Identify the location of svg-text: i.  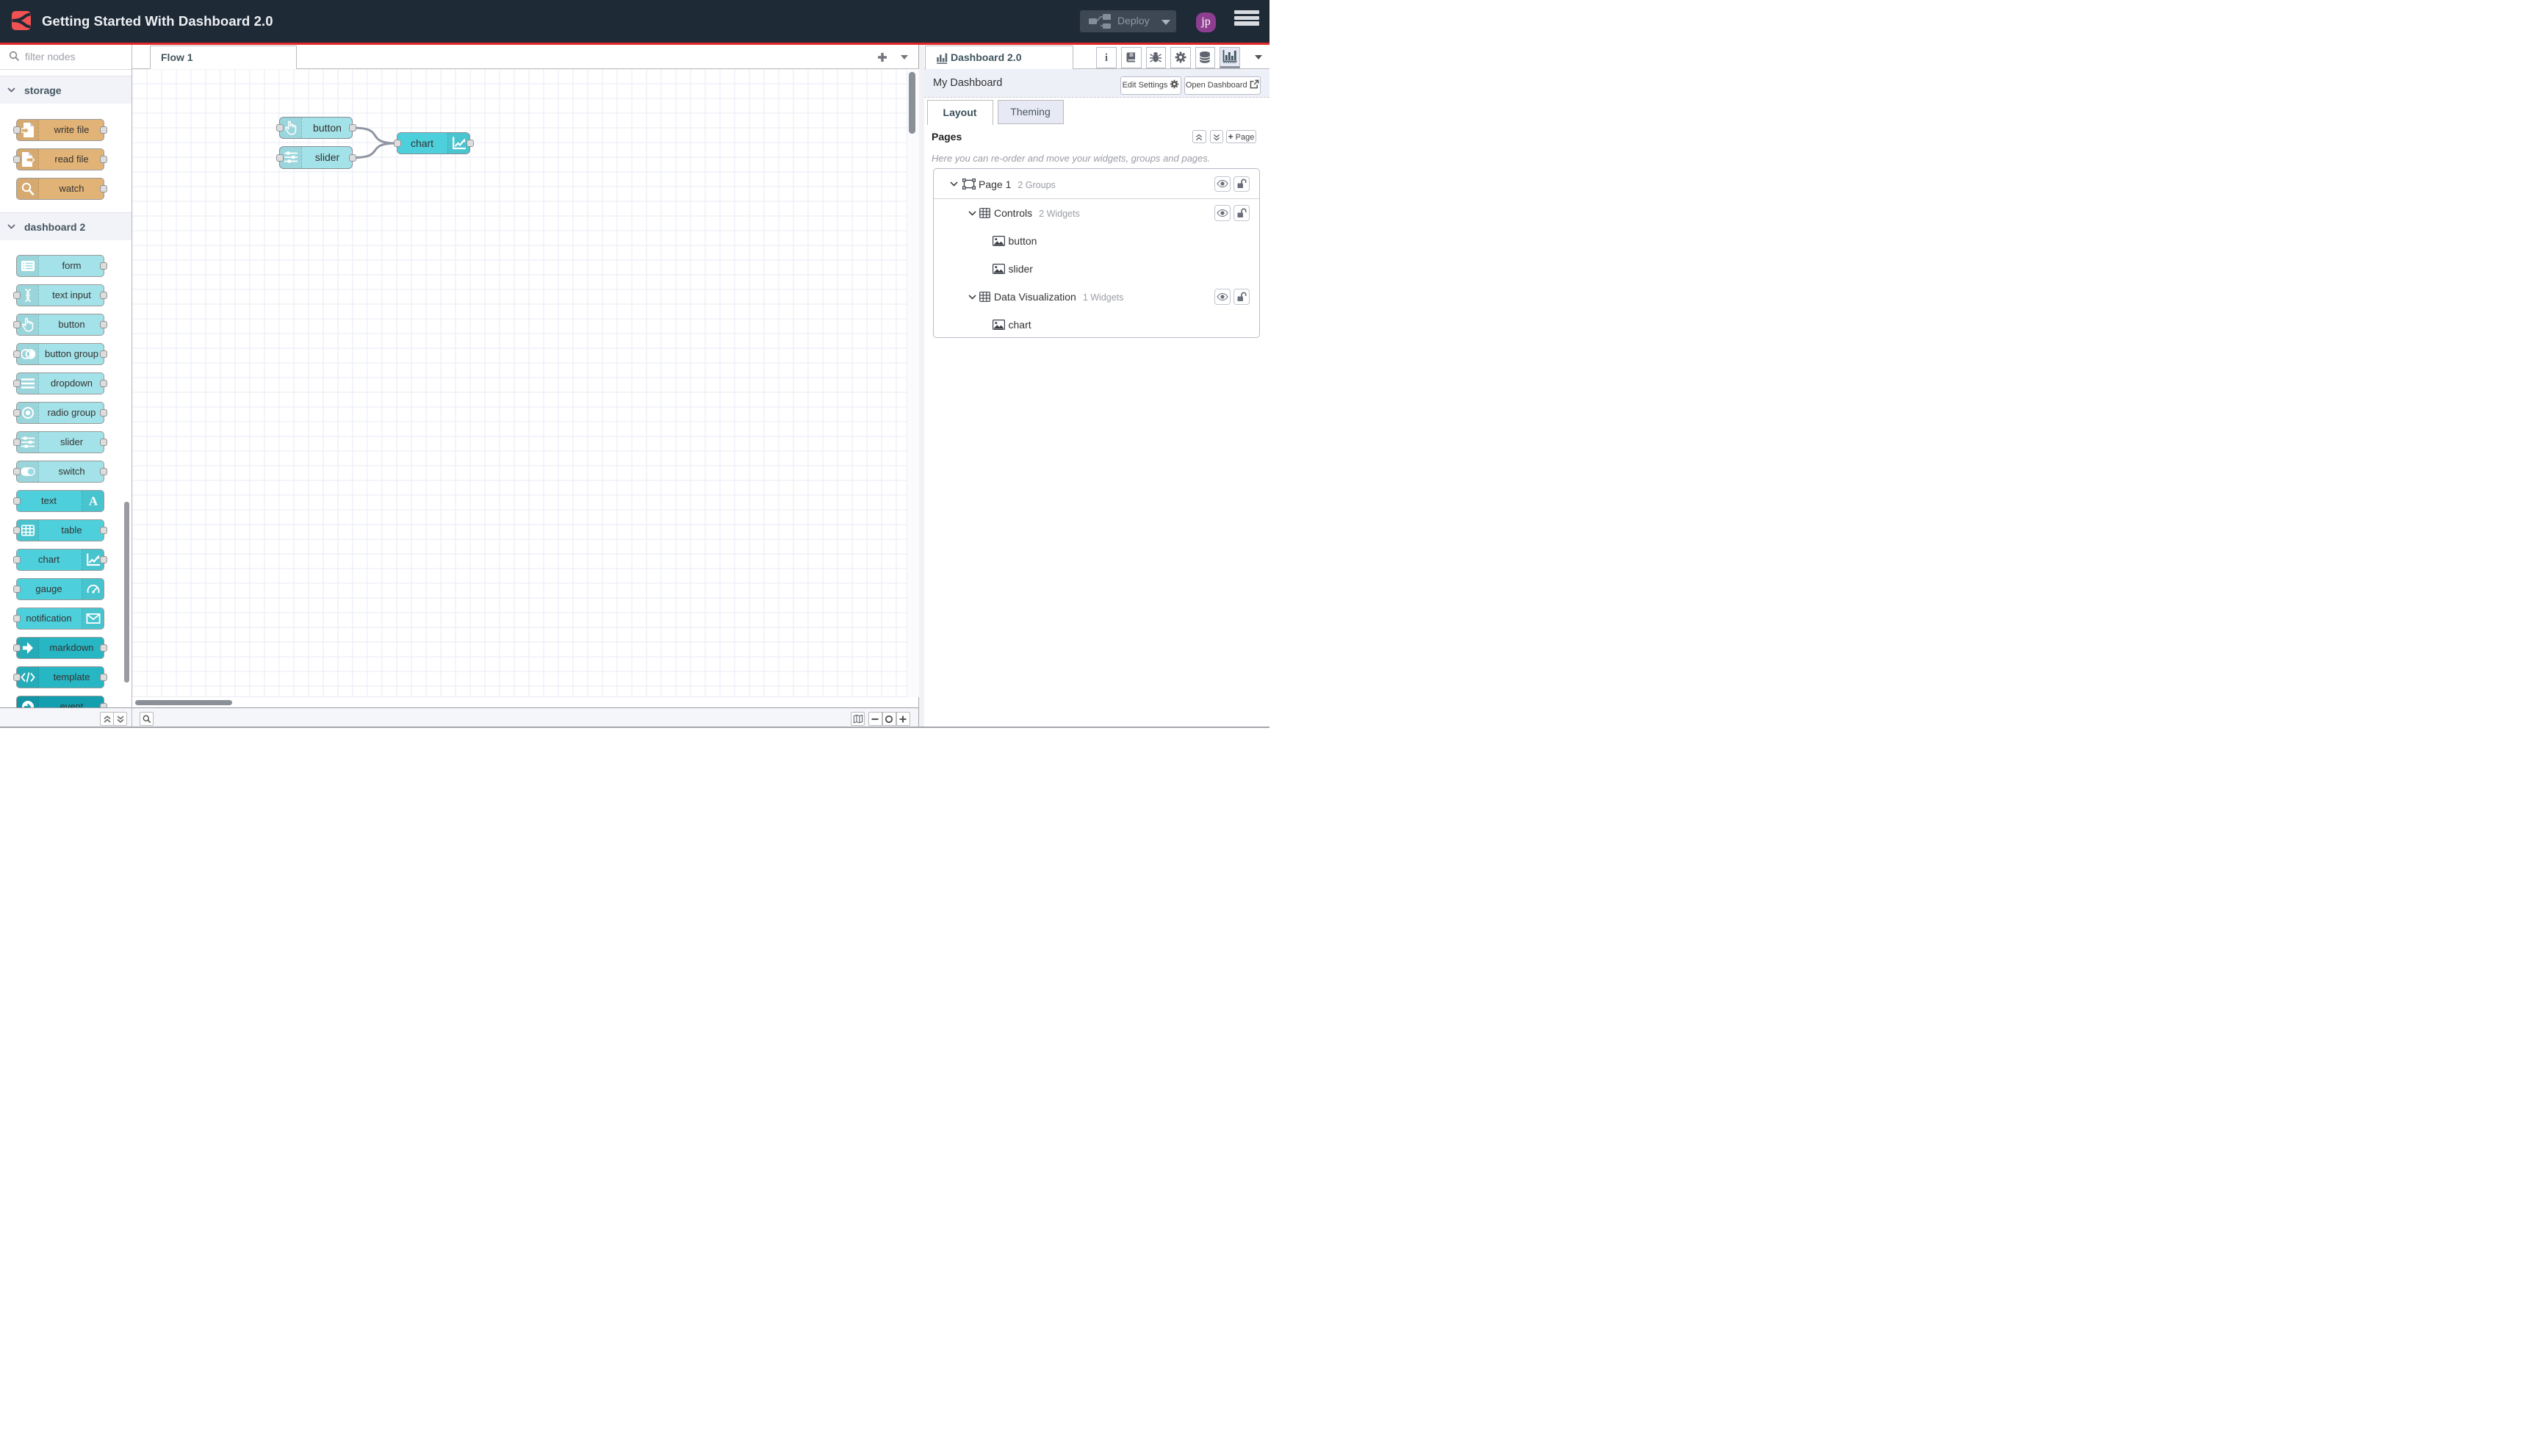
(1106, 57).